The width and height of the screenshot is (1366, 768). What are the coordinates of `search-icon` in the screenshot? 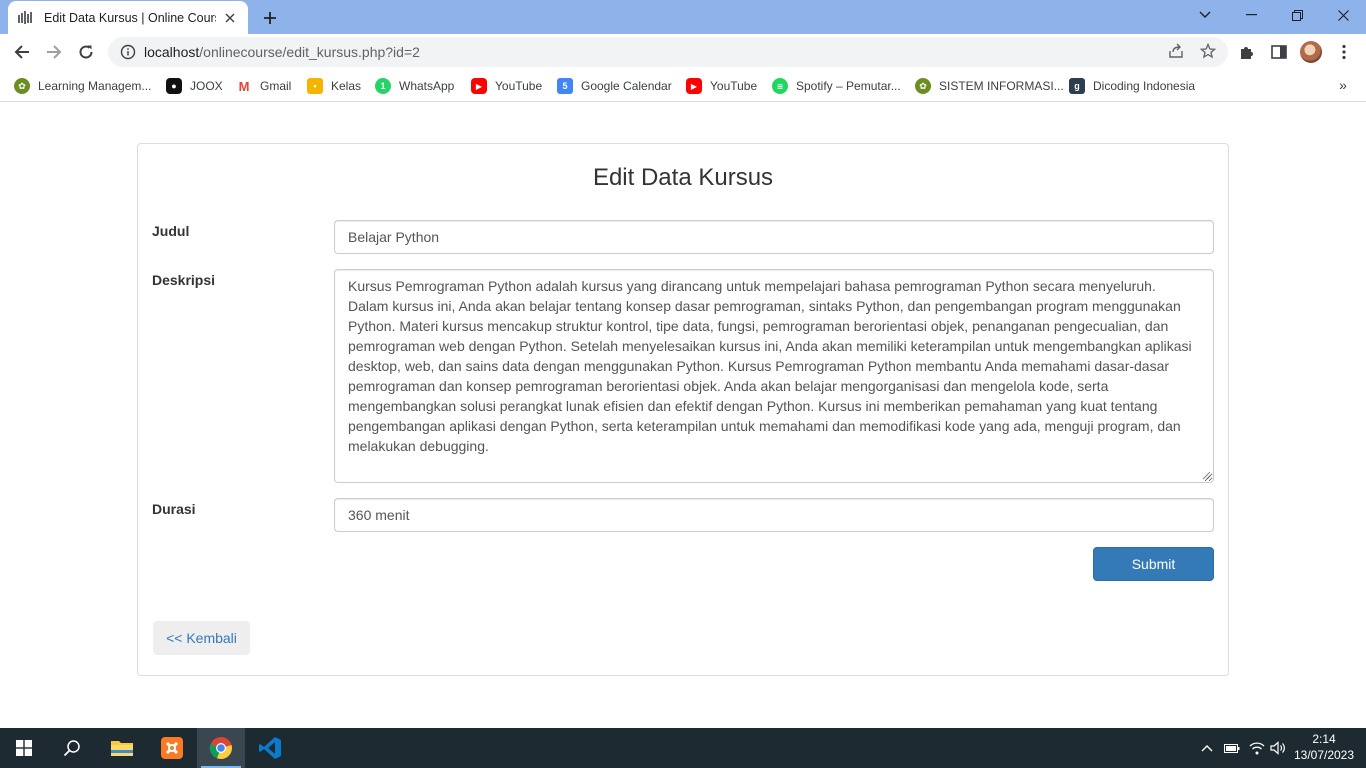 It's located at (72, 748).